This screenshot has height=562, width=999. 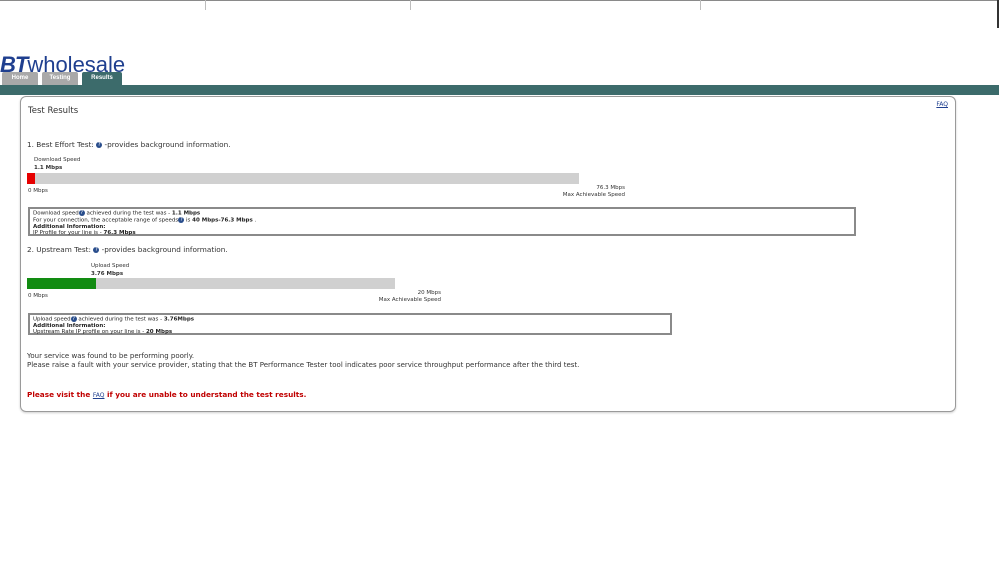 I want to click on download-info-text: Download speed, so click(x=56, y=213).